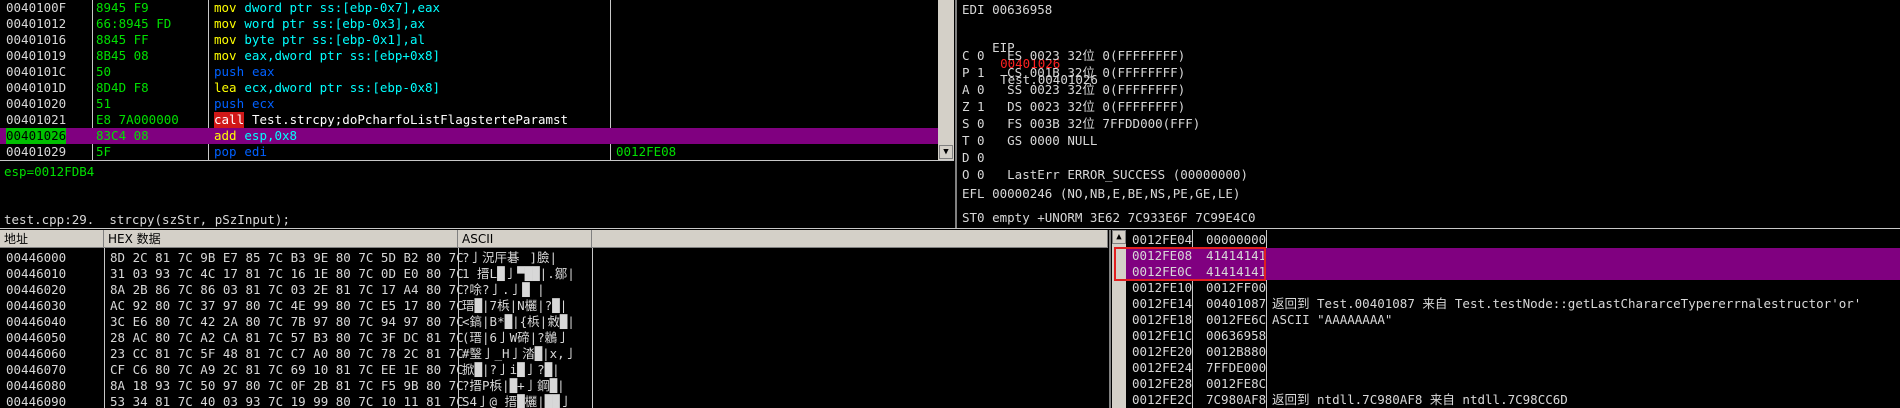 The height and width of the screenshot is (408, 1900). What do you see at coordinates (1513, 288) in the screenshot?
I see `stack-row: 0012FE10 0012FF00` at bounding box center [1513, 288].